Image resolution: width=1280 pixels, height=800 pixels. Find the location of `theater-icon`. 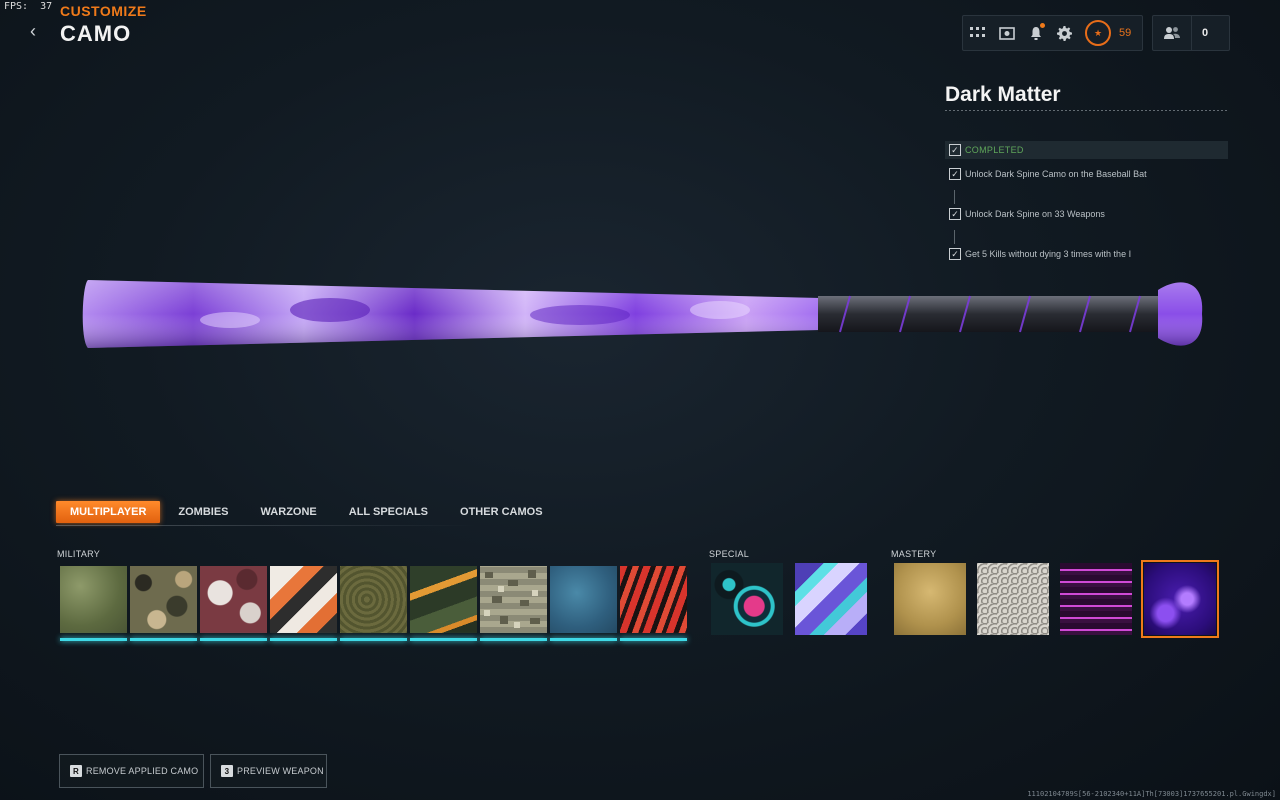

theater-icon is located at coordinates (1006, 33).